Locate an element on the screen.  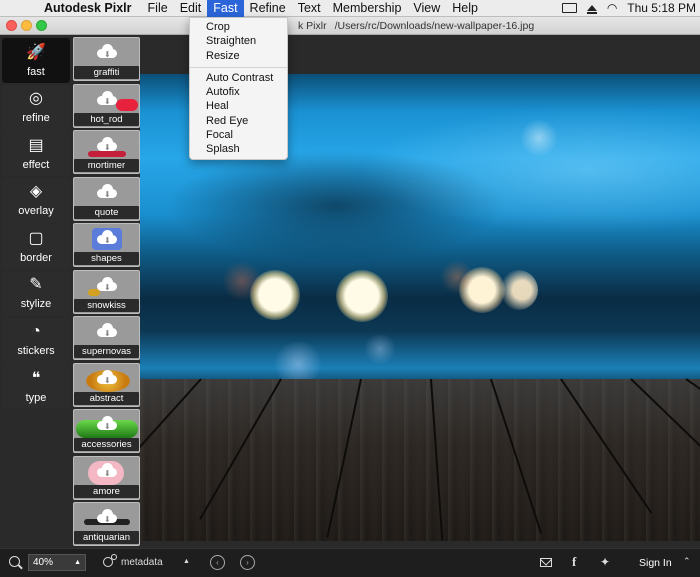
menu-item-heal: Heal is located at coordinates (238, 106).